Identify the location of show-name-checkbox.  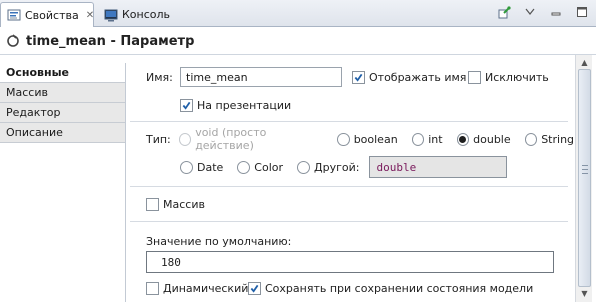
(358, 77).